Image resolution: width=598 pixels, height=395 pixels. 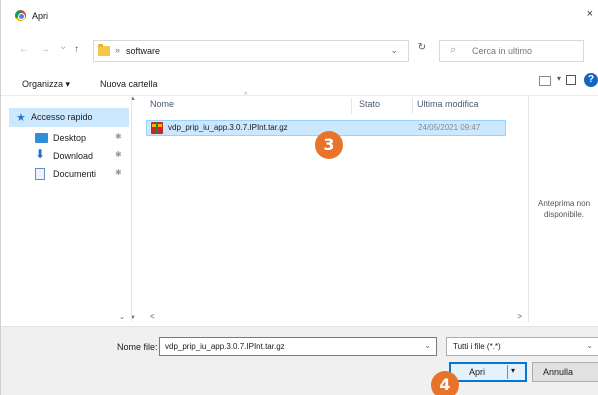 What do you see at coordinates (228, 127) in the screenshot?
I see `file-name: vdp_prip_iu_app.3.0.7.IPInt.tar.gz` at bounding box center [228, 127].